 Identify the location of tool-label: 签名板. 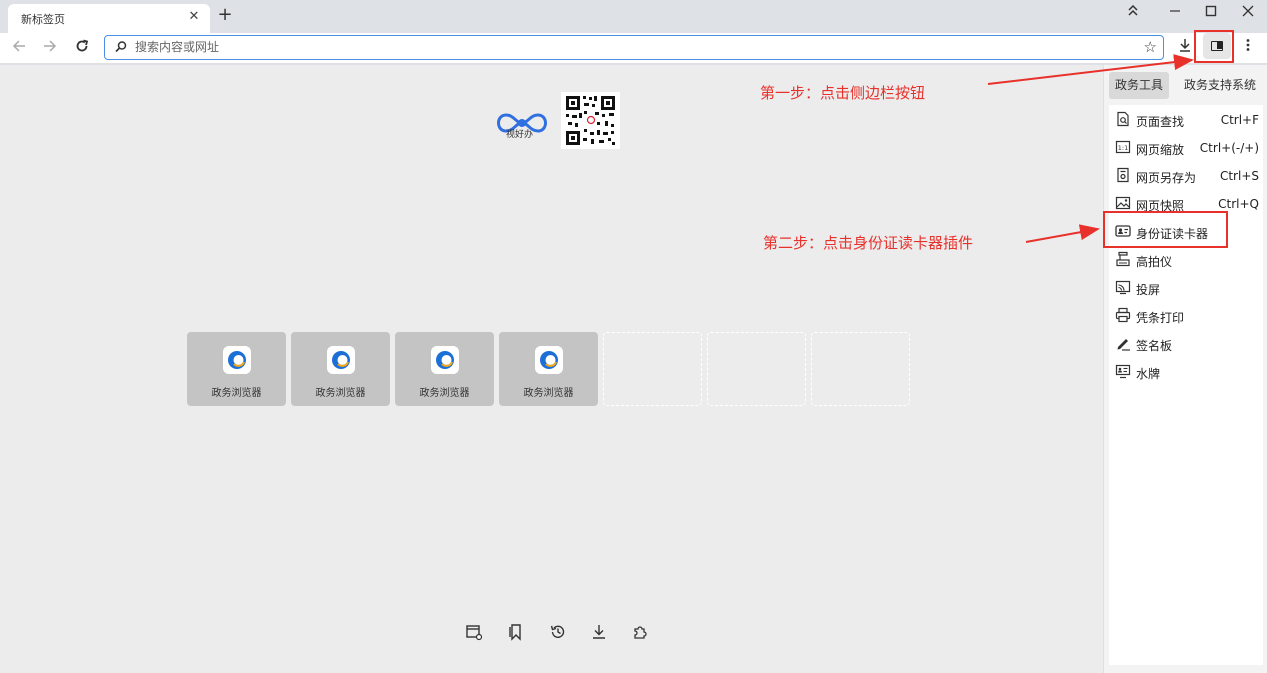
(1154, 346).